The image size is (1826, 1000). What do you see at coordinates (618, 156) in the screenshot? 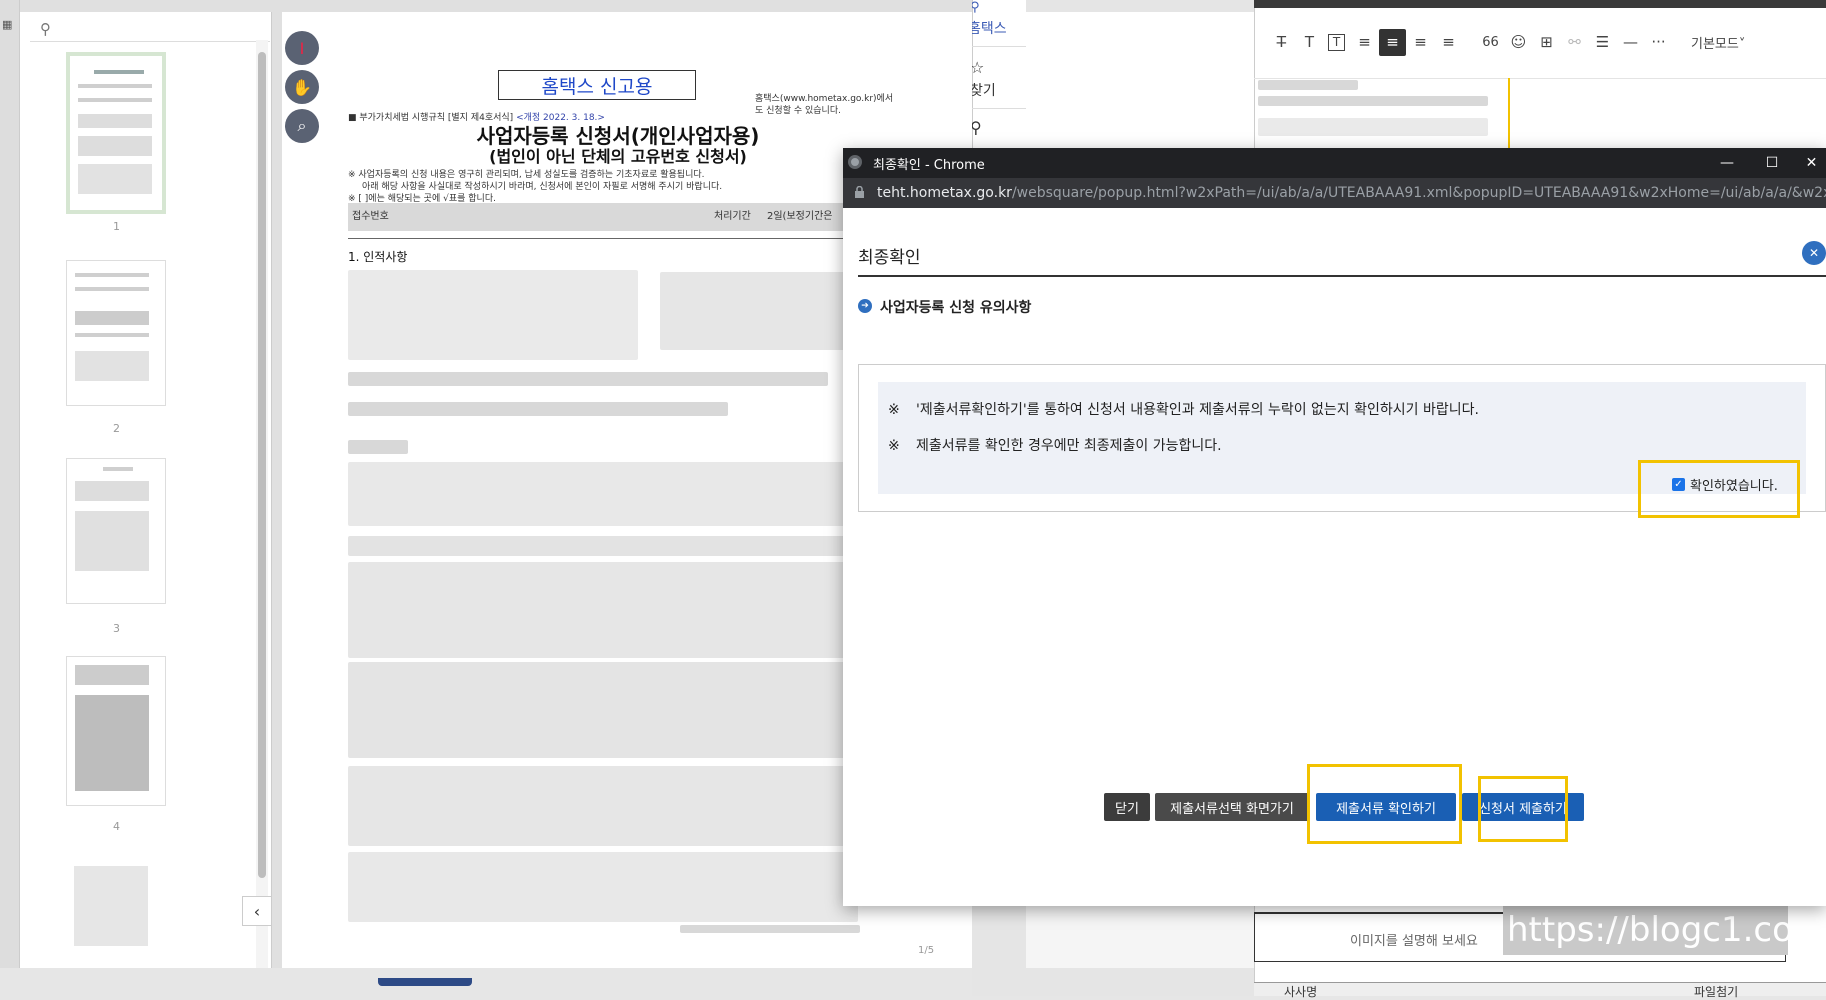
I see `form-subtitle: (법인이 아닌 단체의 고유번호 신청서)` at bounding box center [618, 156].